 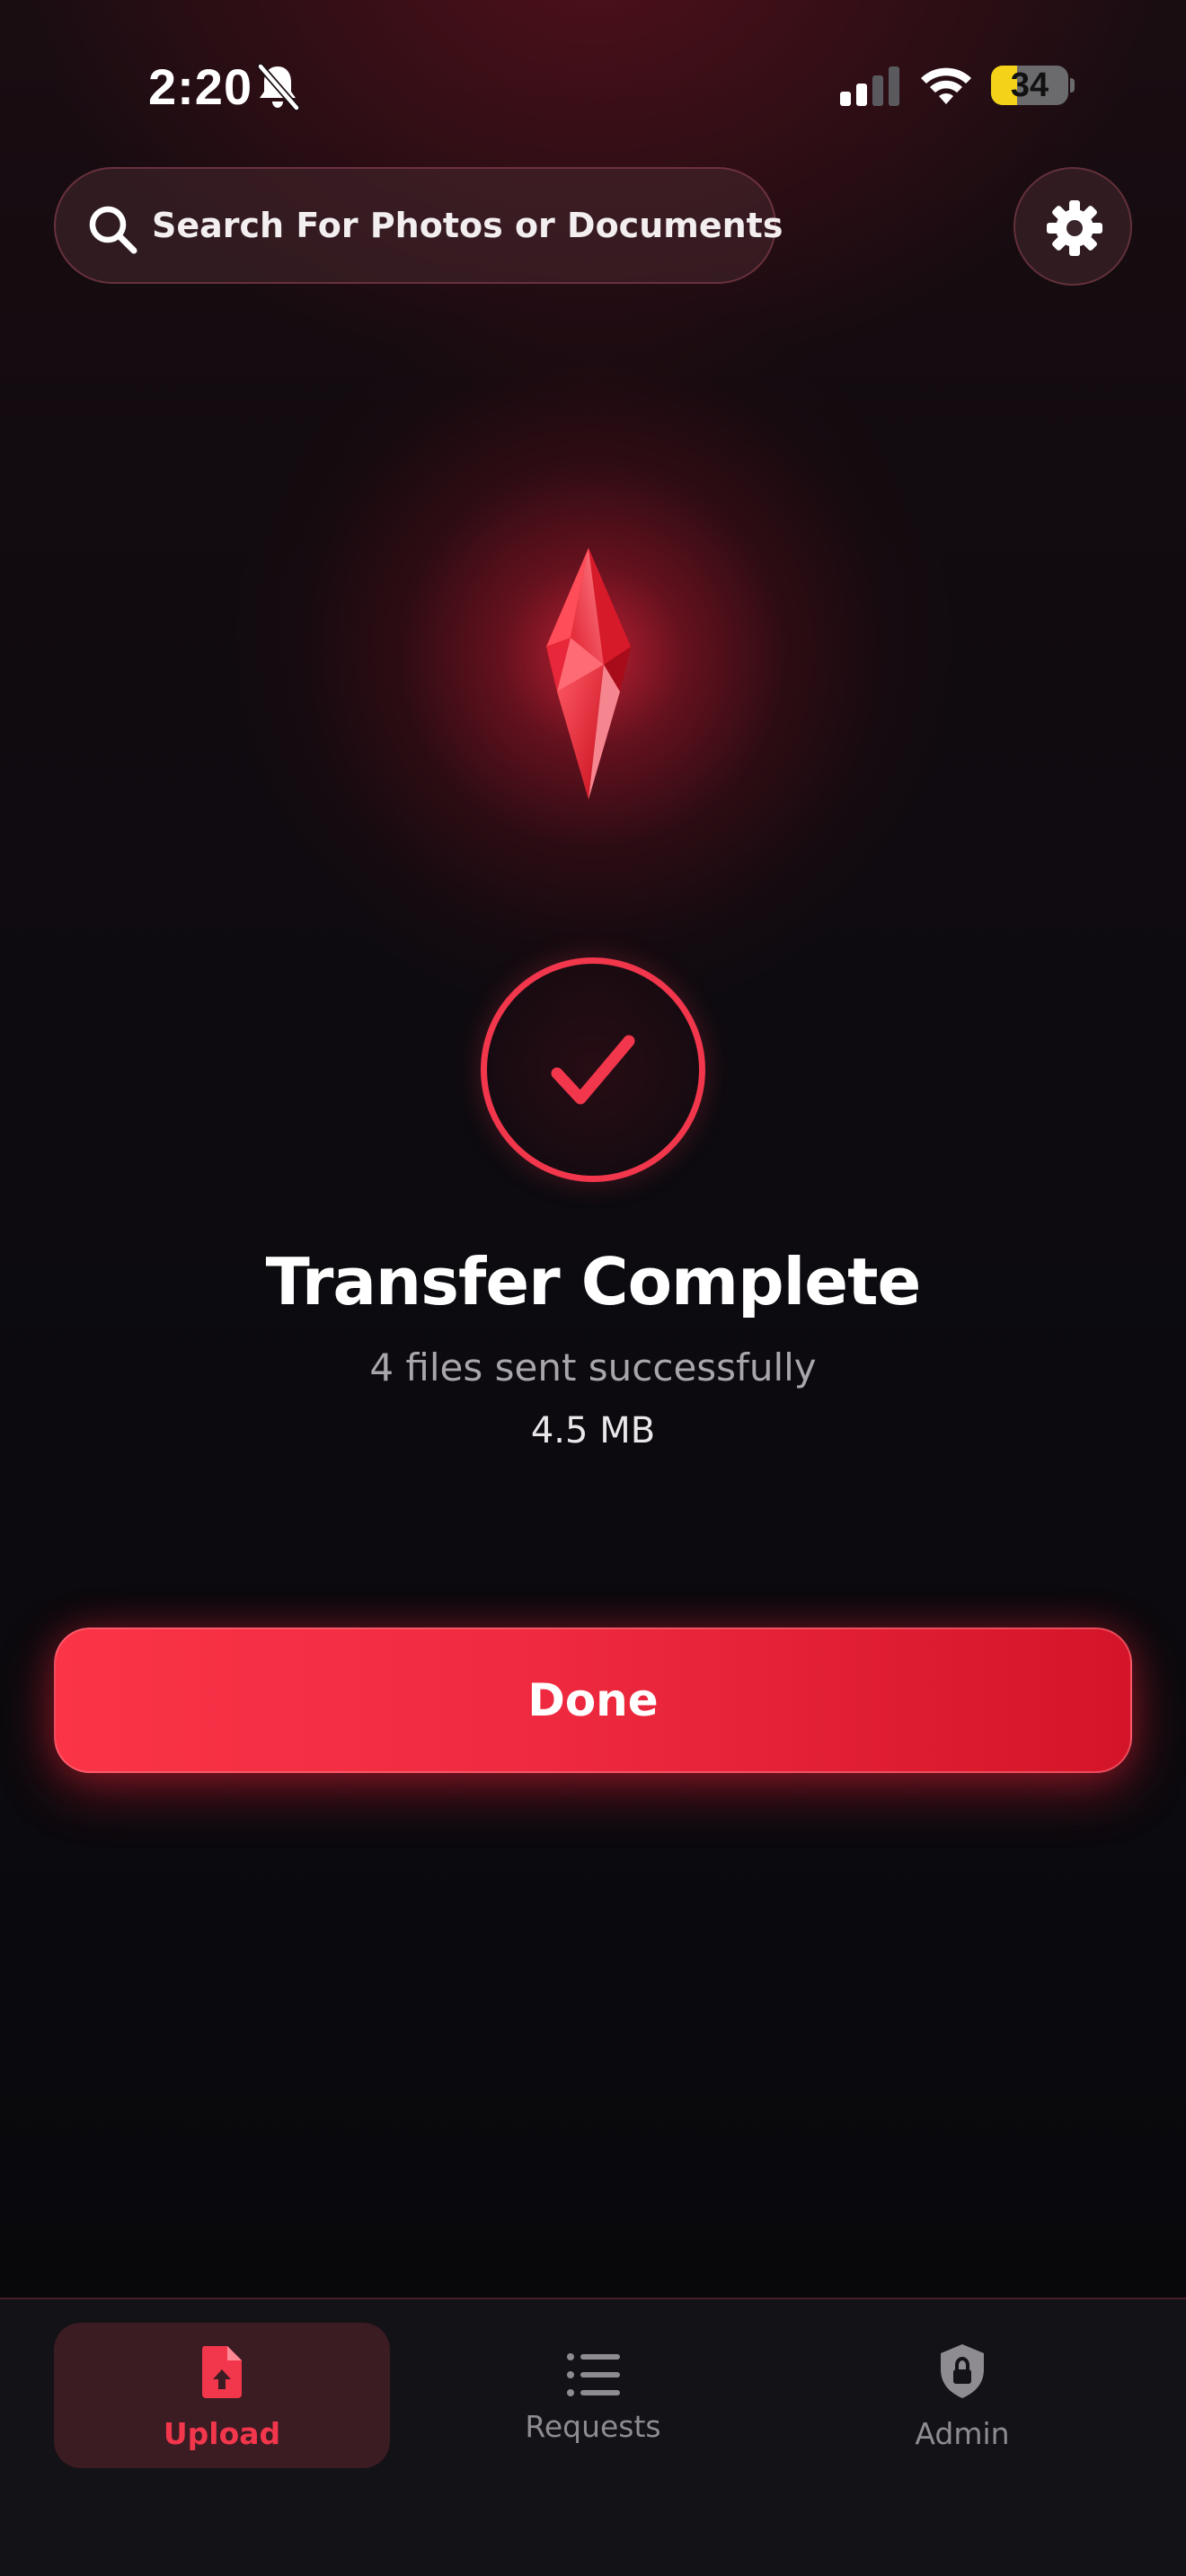 I want to click on status-time: 2:20, so click(x=200, y=86).